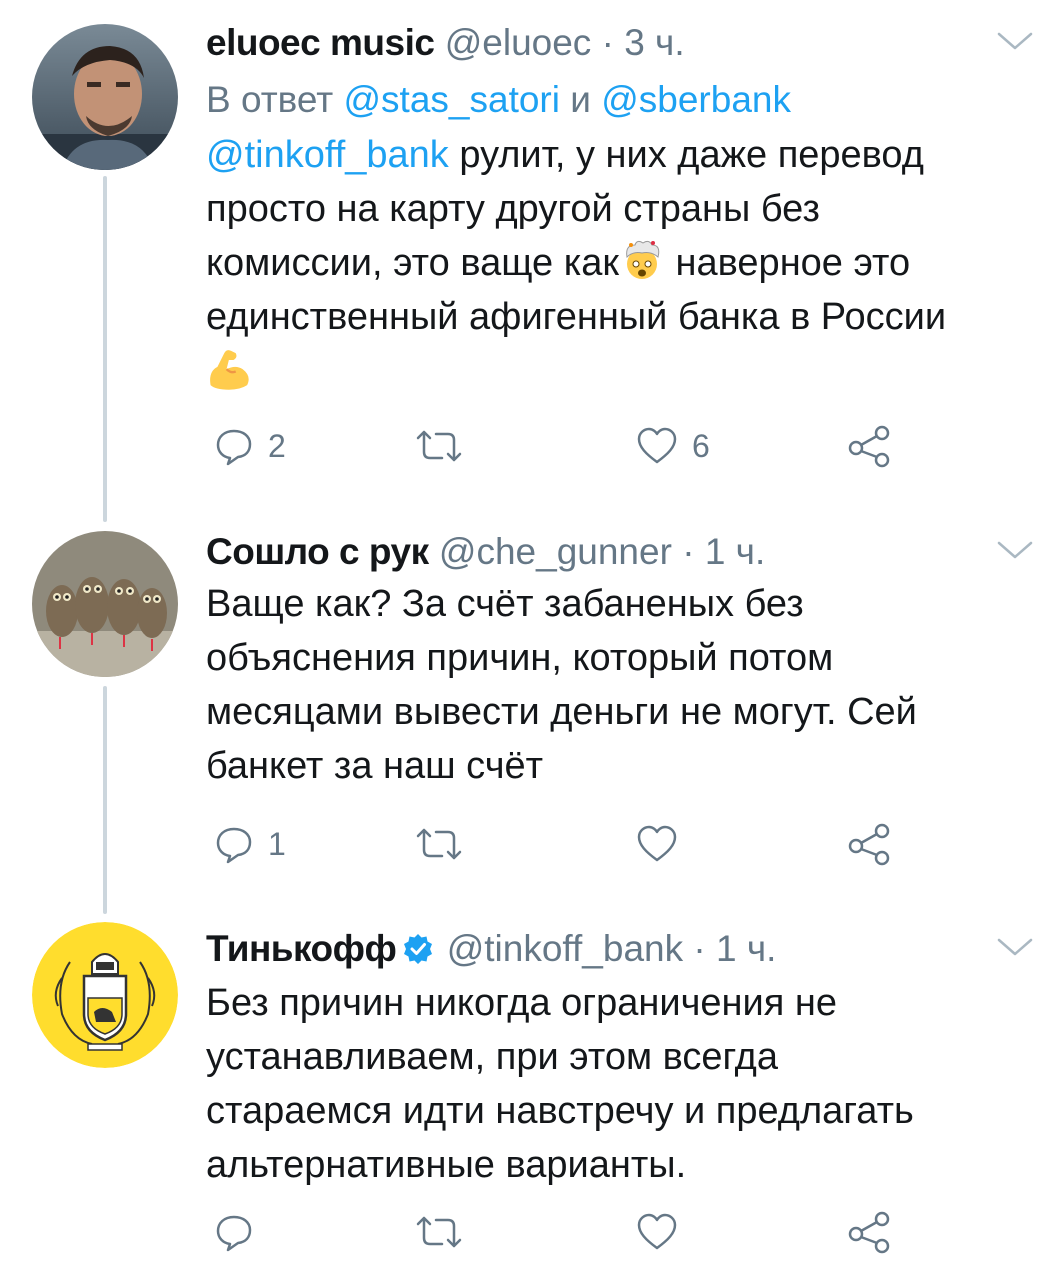 The width and height of the screenshot is (1059, 1280). I want to click on display-name: Сошло с рук, so click(317, 551).